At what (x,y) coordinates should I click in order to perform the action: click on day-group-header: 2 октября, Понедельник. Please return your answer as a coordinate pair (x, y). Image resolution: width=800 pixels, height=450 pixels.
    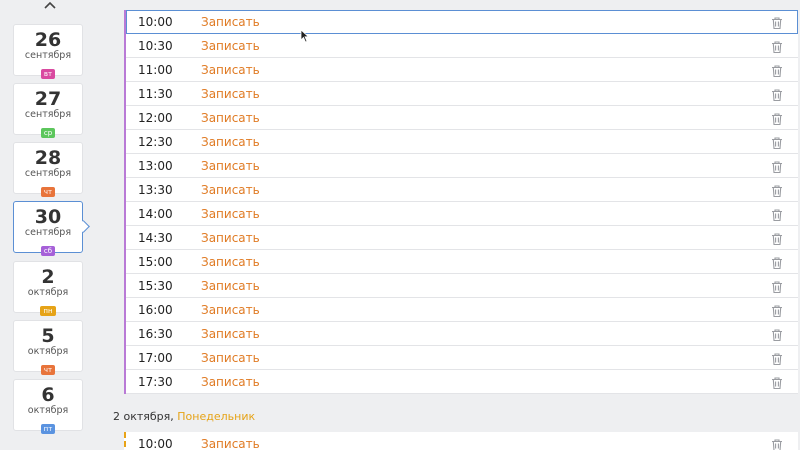
    Looking at the image, I should click on (184, 416).